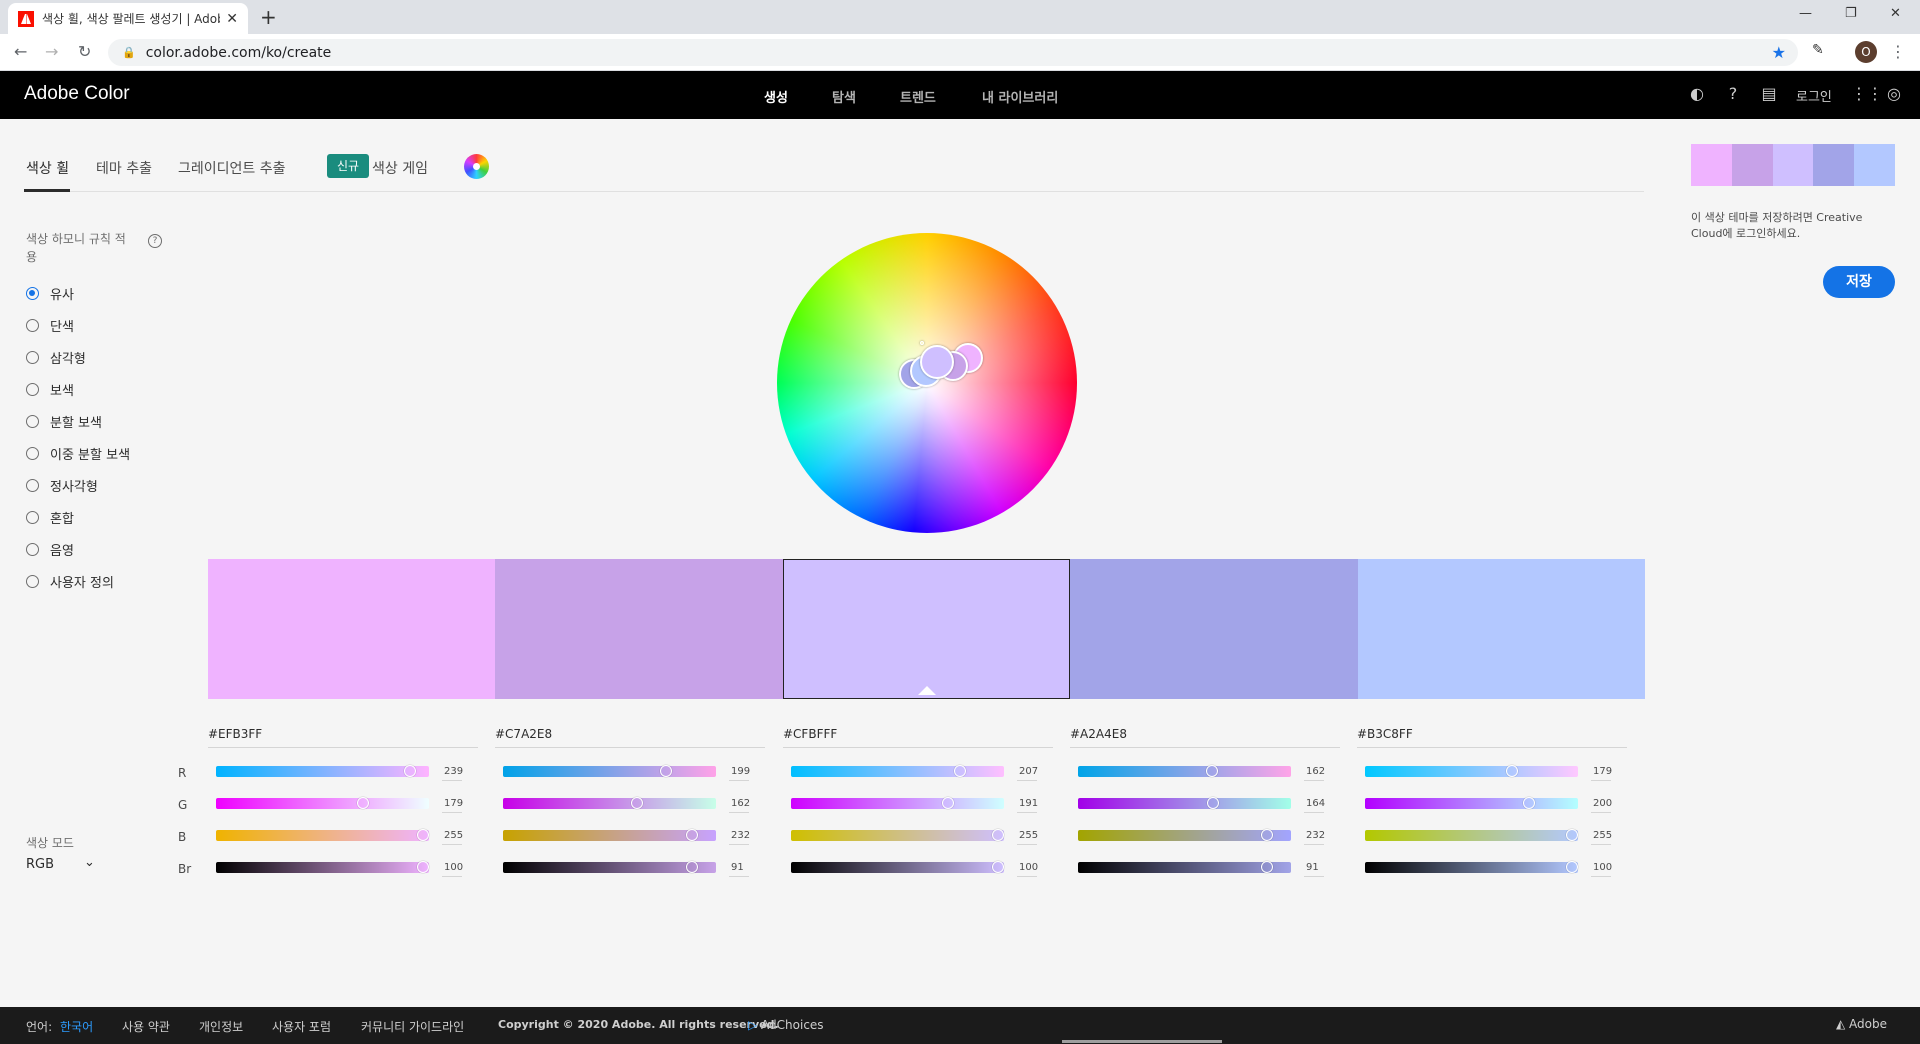 This screenshot has width=1920, height=1044. I want to click on language-selector: 한국어, so click(76, 1026).